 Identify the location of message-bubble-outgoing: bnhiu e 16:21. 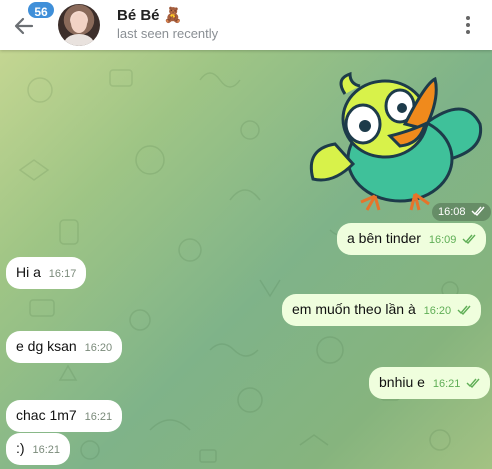
(430, 383).